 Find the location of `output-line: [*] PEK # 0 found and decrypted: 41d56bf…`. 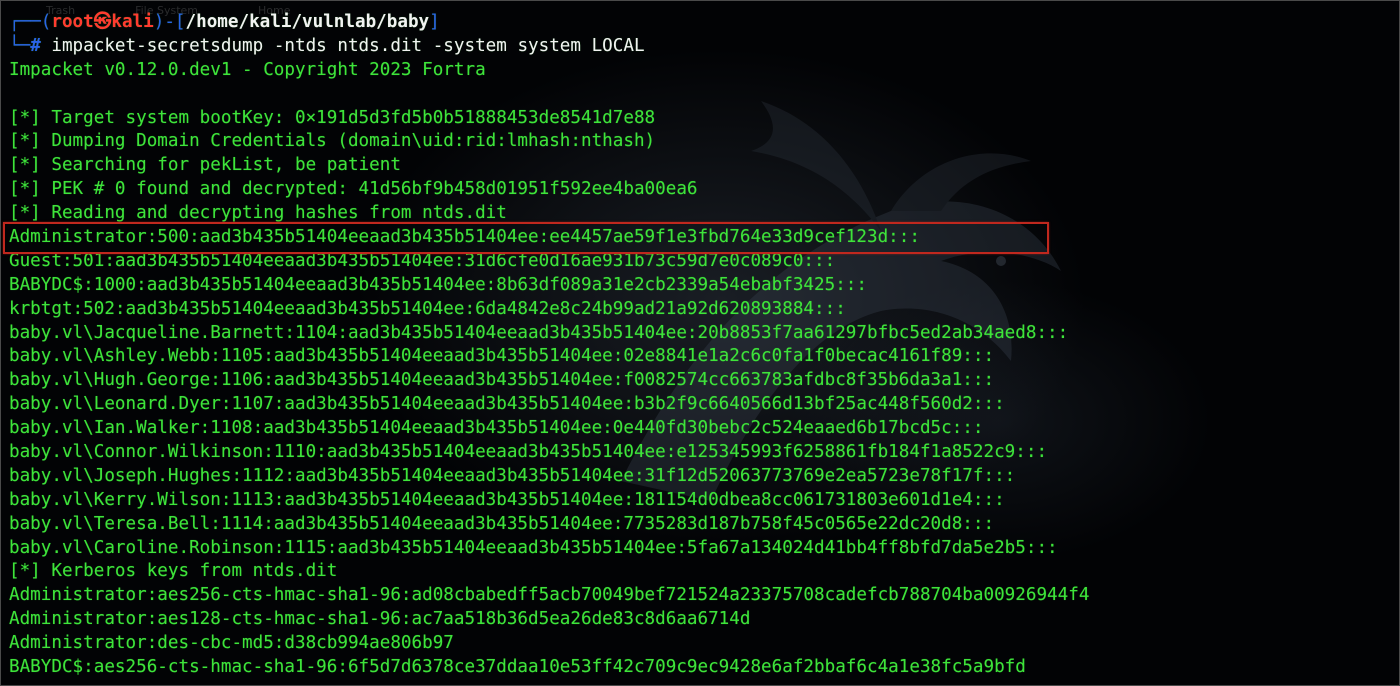

output-line: [*] PEK # 0 found and decrypted: 41d56bf… is located at coordinates (353, 189).